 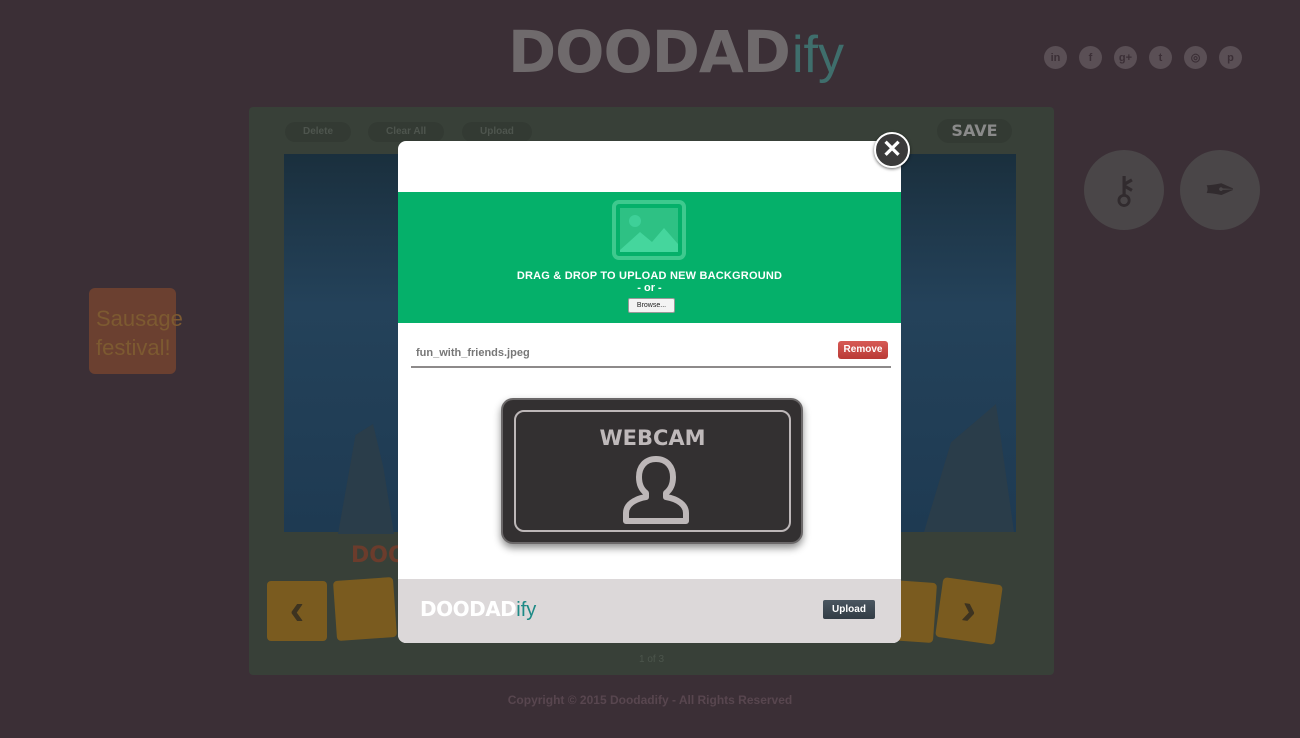 I want to click on sticky-note: Sausage festival!, so click(x=136, y=331).